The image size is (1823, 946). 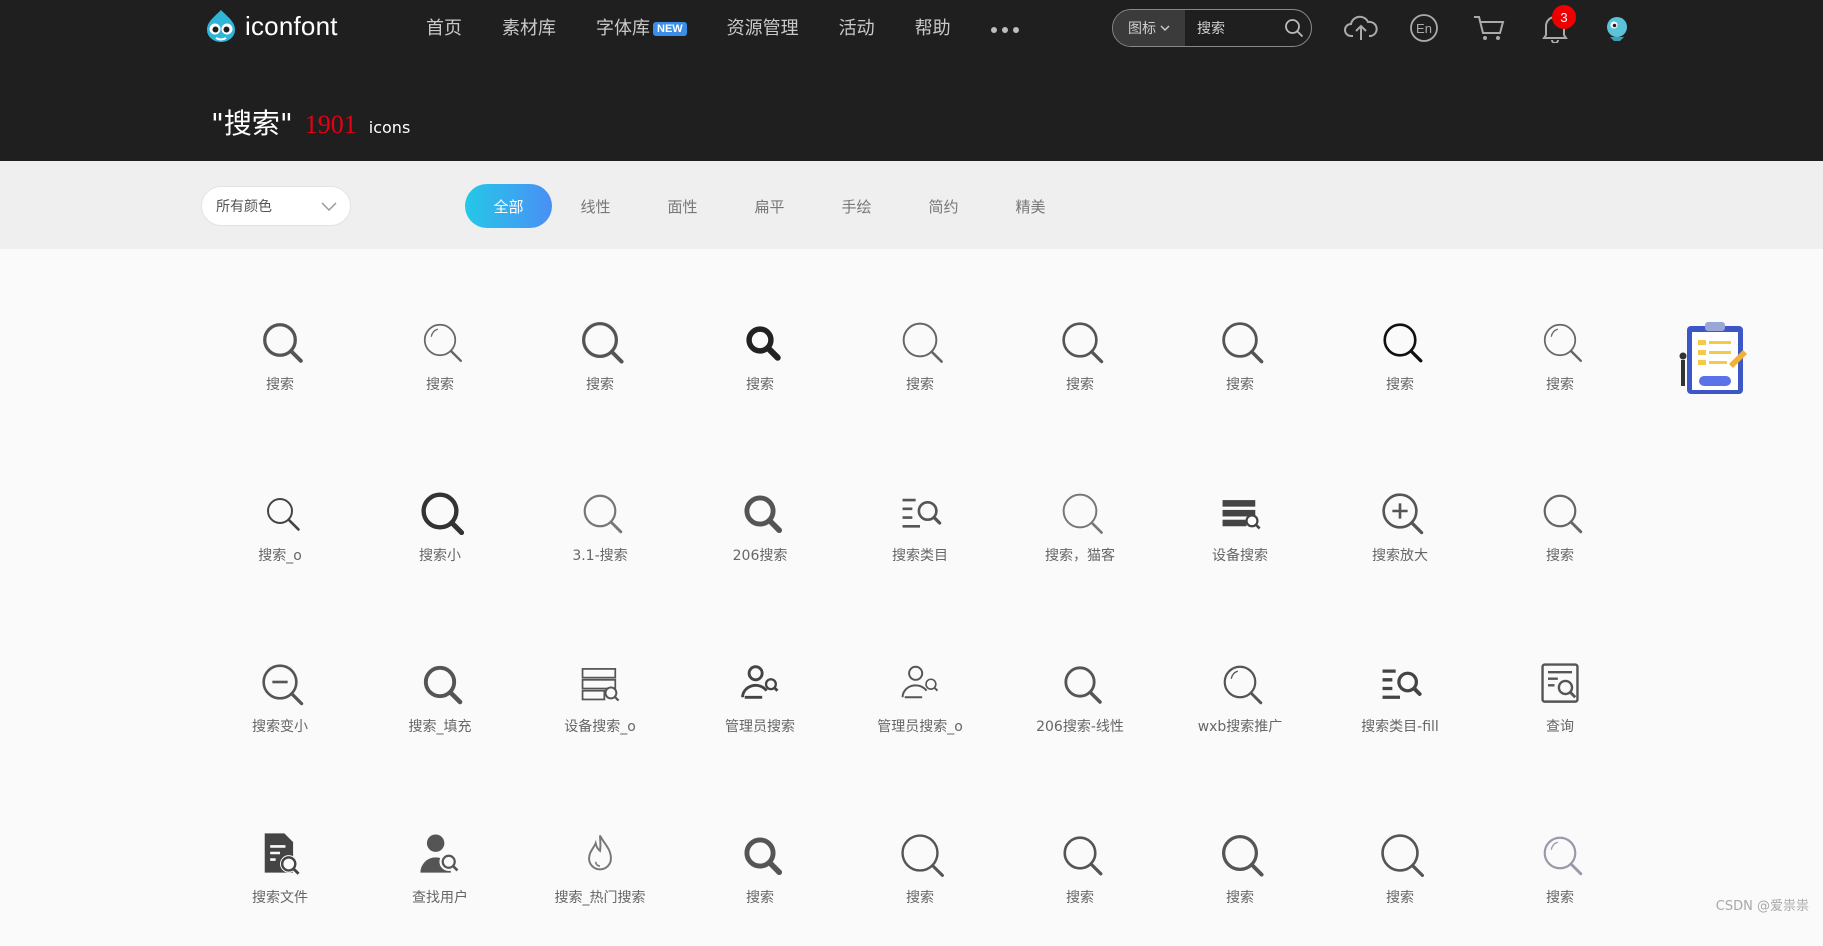 What do you see at coordinates (440, 555) in the screenshot?
I see `icon-label: 搜索小` at bounding box center [440, 555].